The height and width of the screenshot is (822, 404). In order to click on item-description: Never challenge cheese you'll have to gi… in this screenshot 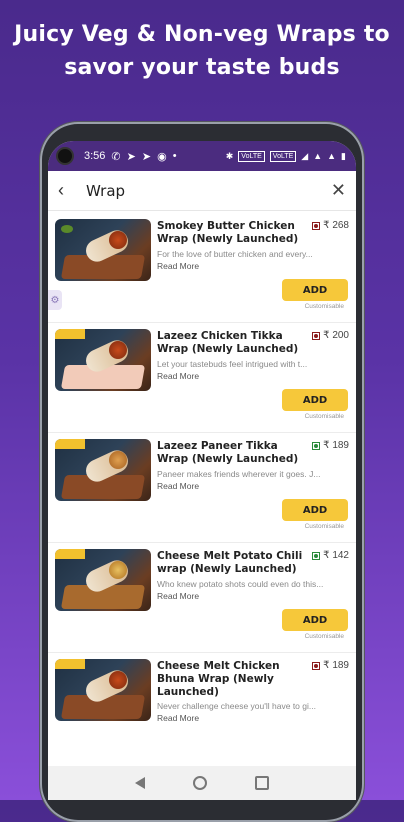, I will do `click(236, 706)`.